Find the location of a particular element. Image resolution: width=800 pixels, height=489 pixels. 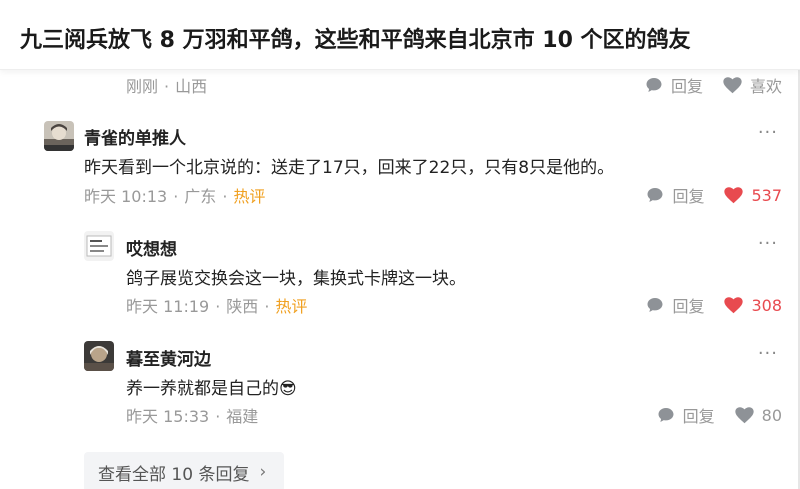

comment-meta: 昨天 10:13 · 广东 · 热评 is located at coordinates (174, 195).